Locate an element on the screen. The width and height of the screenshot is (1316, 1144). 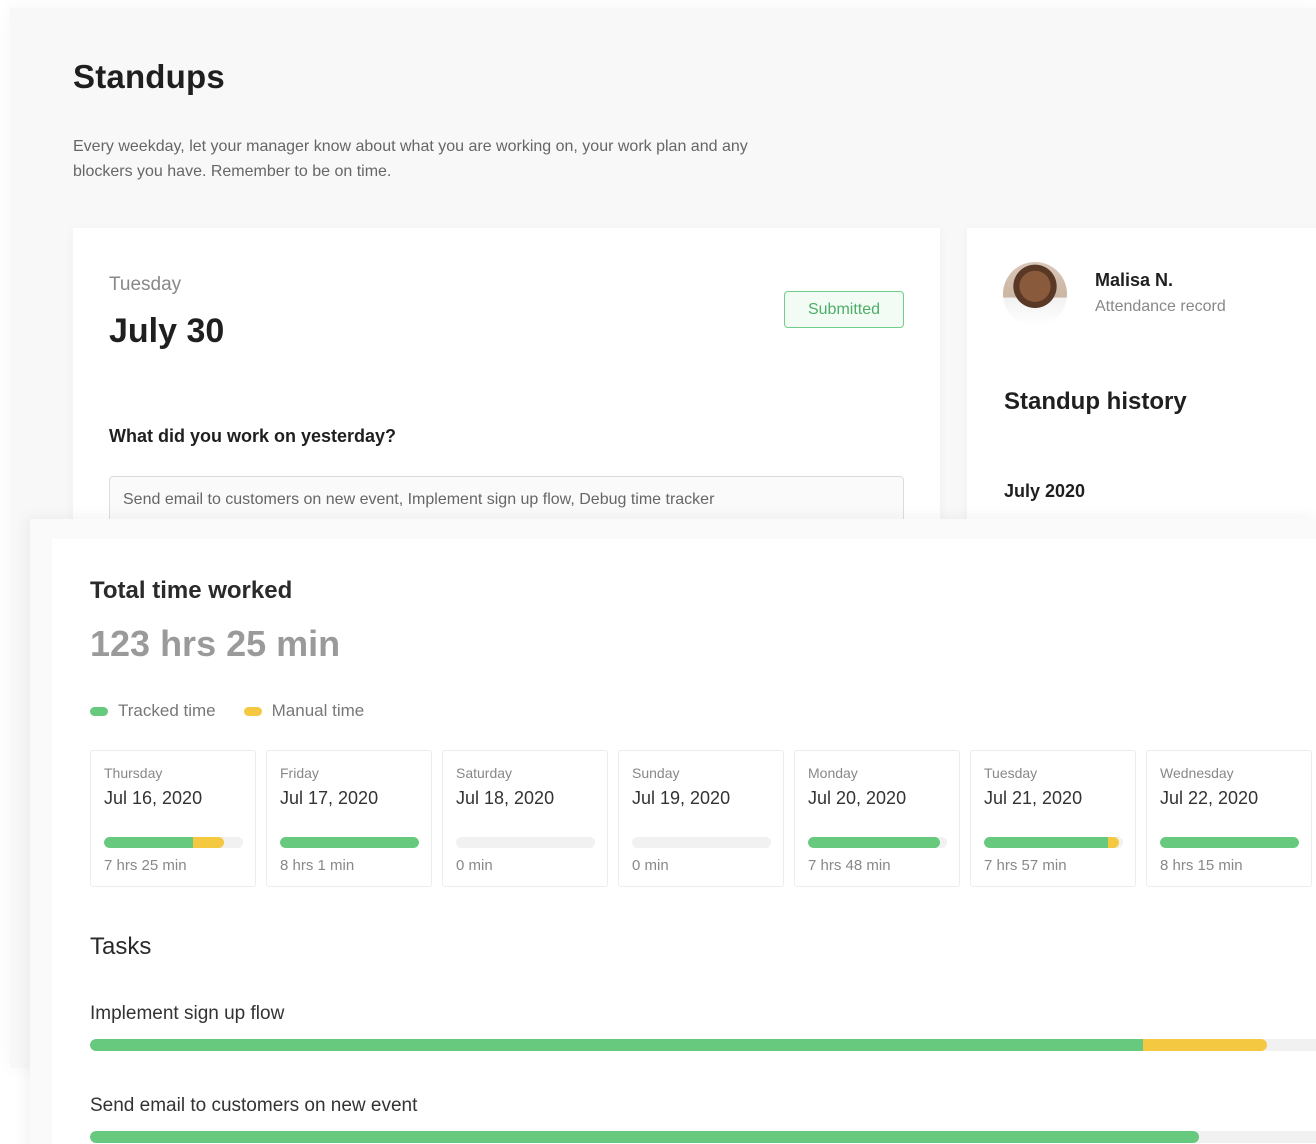
day-name: Thursday is located at coordinates (133, 773).